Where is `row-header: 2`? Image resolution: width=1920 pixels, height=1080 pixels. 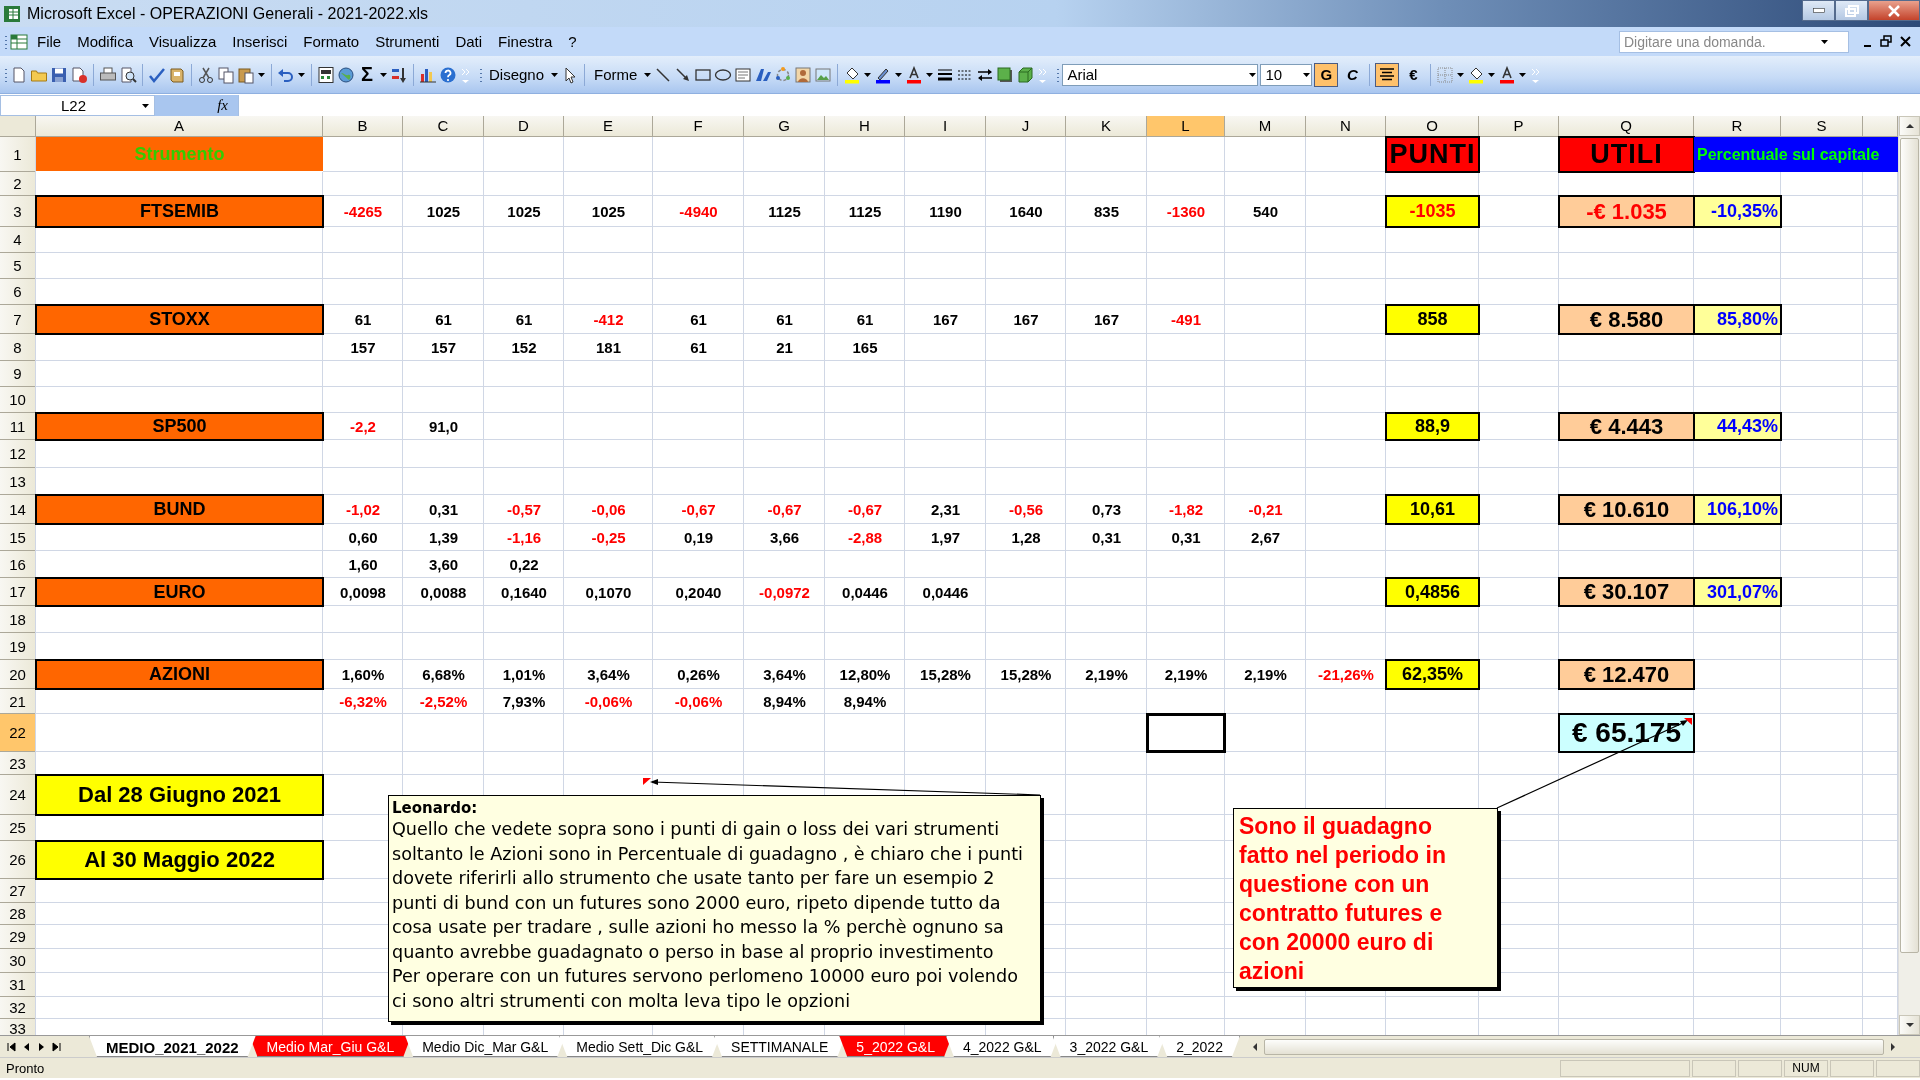 row-header: 2 is located at coordinates (18, 184).